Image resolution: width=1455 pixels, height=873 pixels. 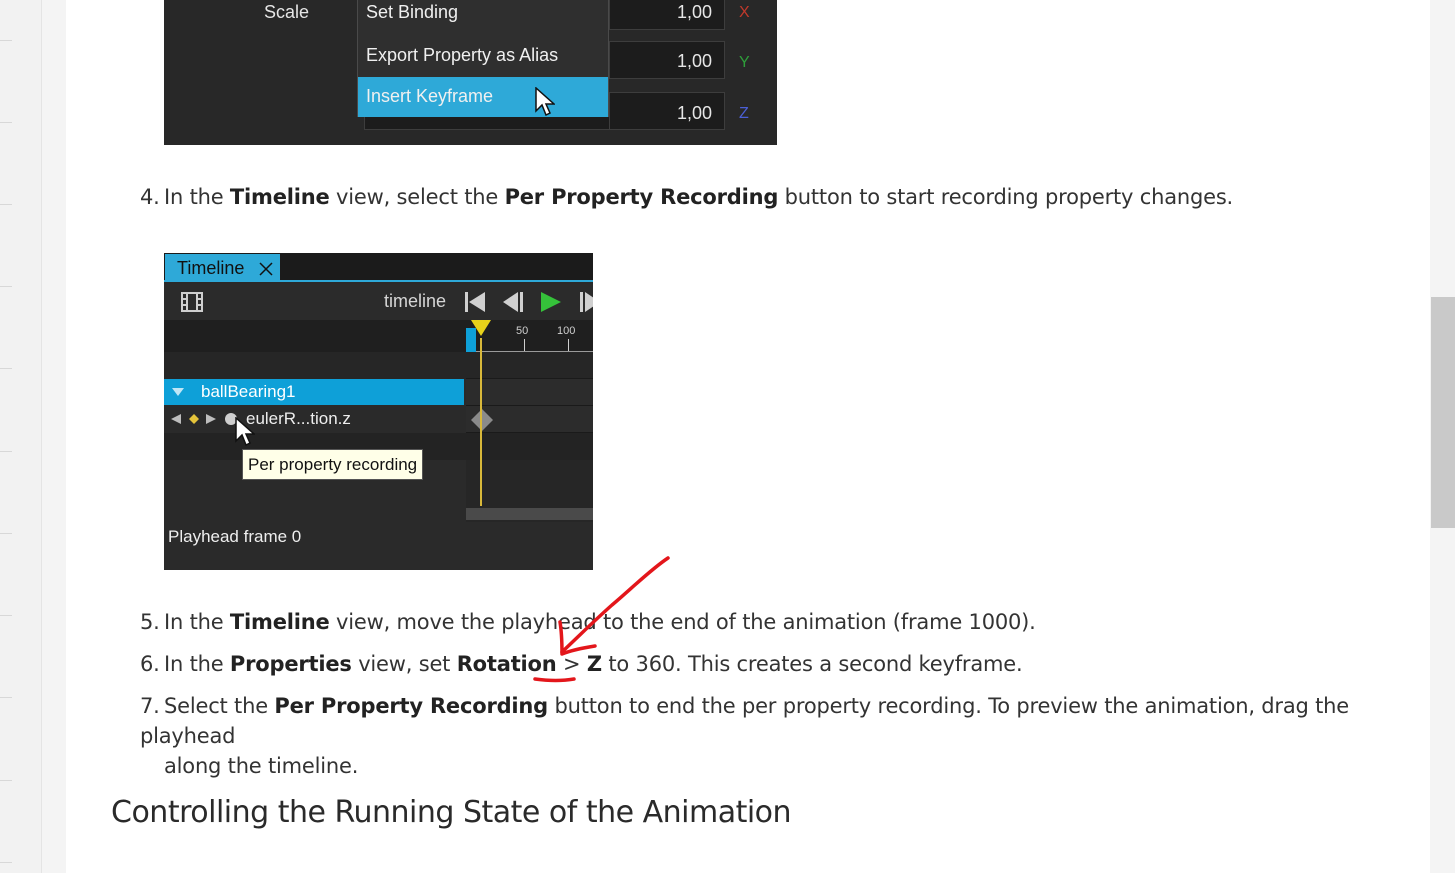 I want to click on playhead-line, so click(x=481, y=422).